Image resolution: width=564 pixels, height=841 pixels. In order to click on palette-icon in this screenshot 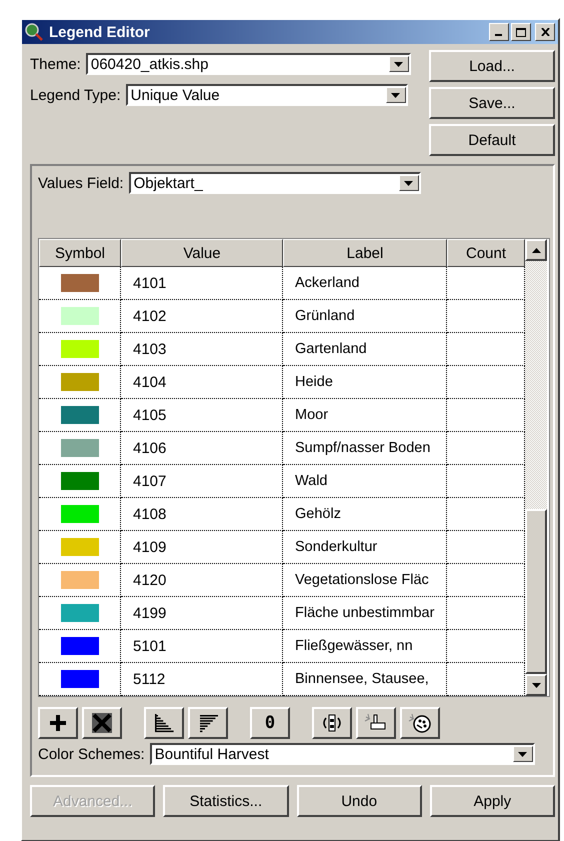, I will do `click(420, 723)`.